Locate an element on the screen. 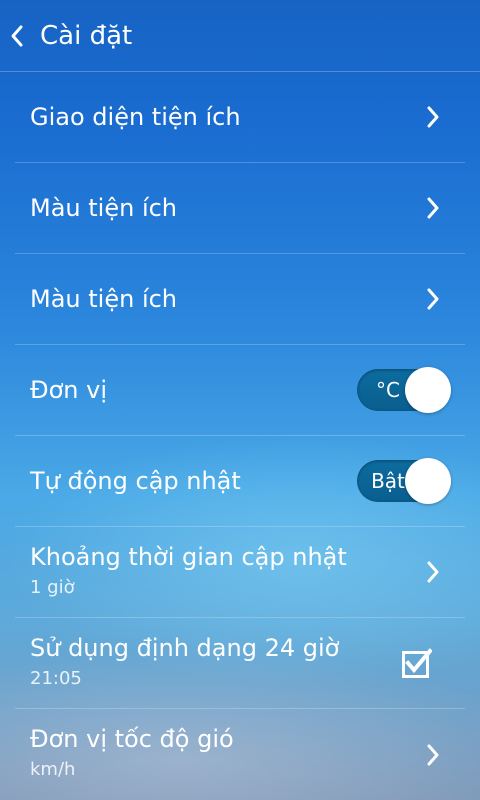 Image resolution: width=480 pixels, height=800 pixels. unit-toggle: °C is located at coordinates (404, 390).